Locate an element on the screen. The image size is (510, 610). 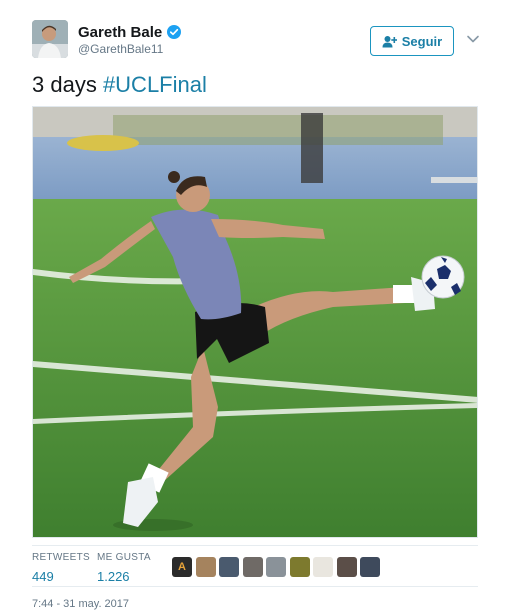
author-avatar is located at coordinates (50, 39).